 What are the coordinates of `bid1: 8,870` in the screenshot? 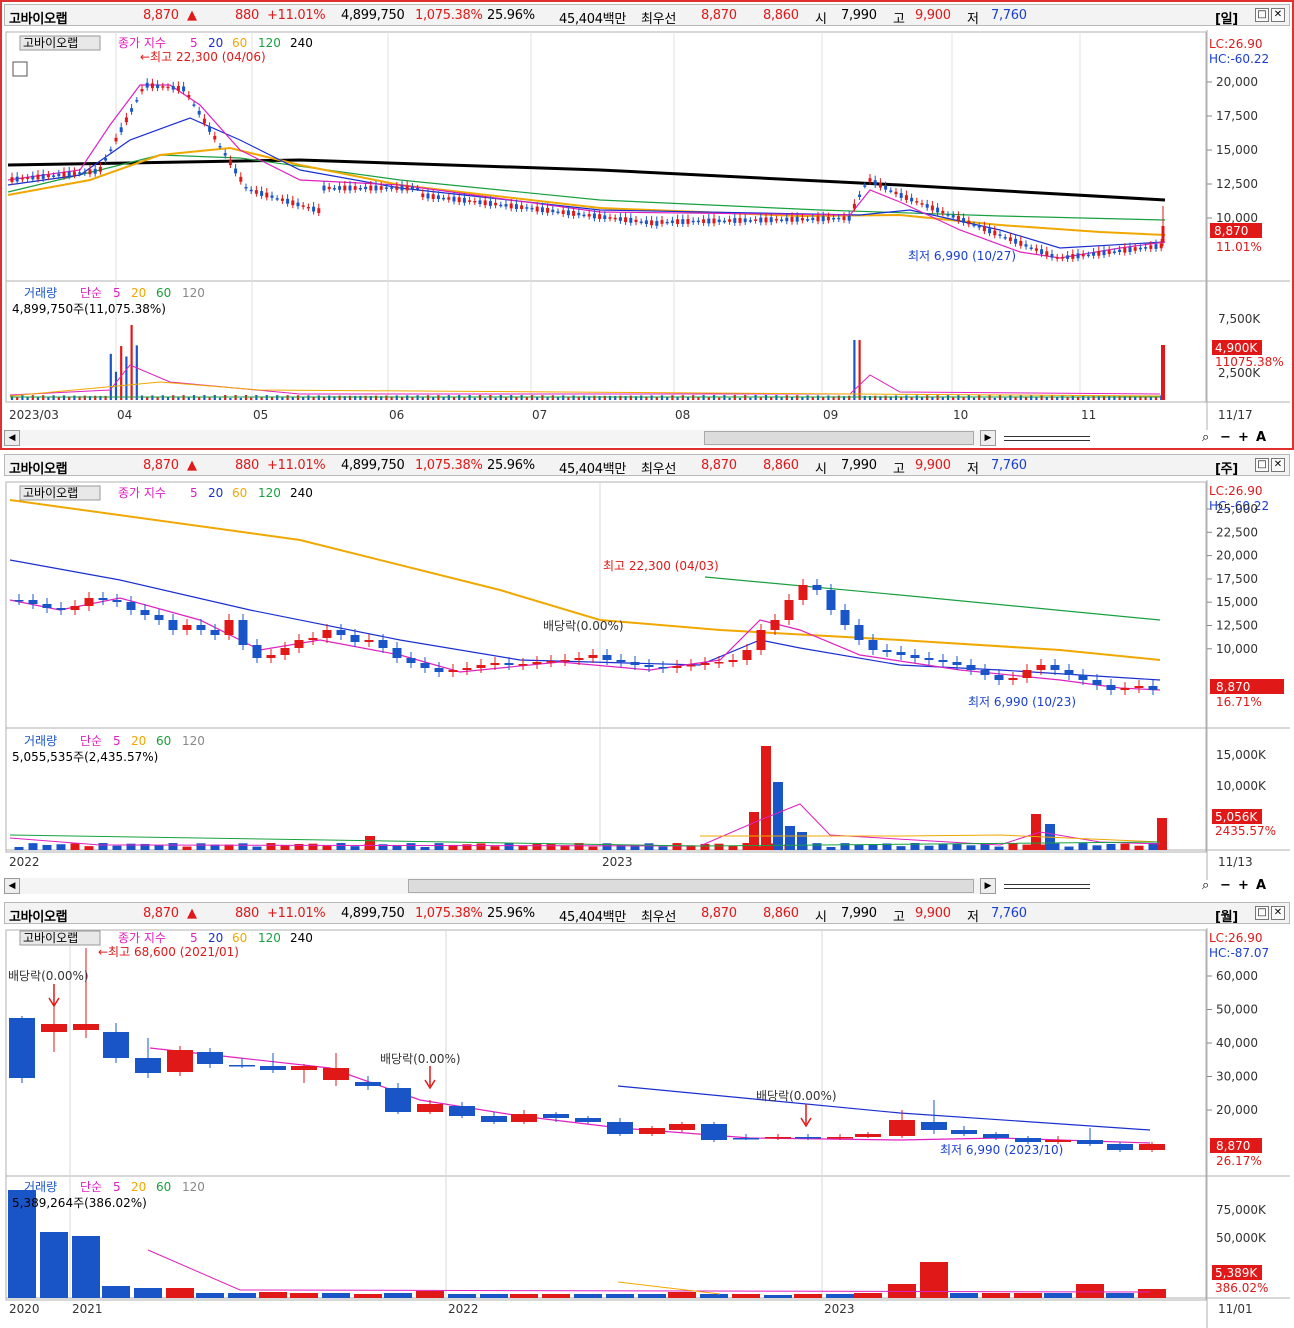 It's located at (719, 15).